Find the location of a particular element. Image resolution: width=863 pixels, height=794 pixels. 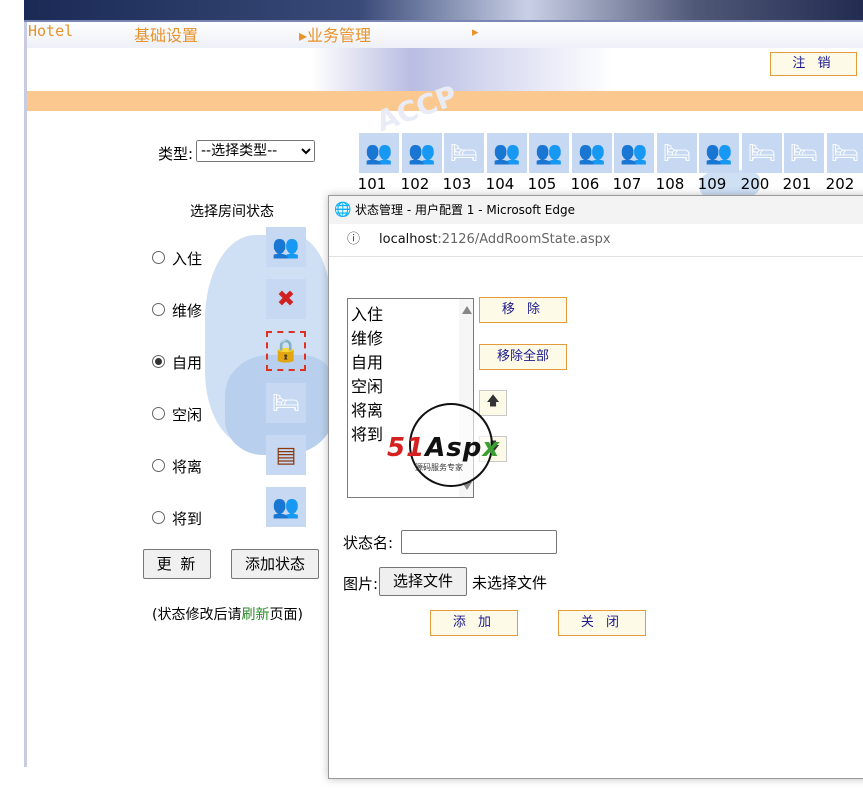

checkout-icon: ▤ is located at coordinates (286, 455).